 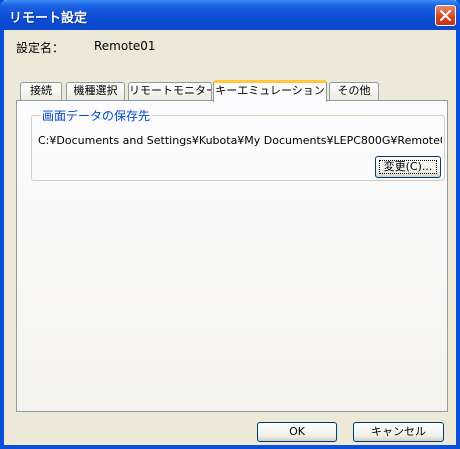 I want to click on tab-other: その他, so click(x=354, y=91).